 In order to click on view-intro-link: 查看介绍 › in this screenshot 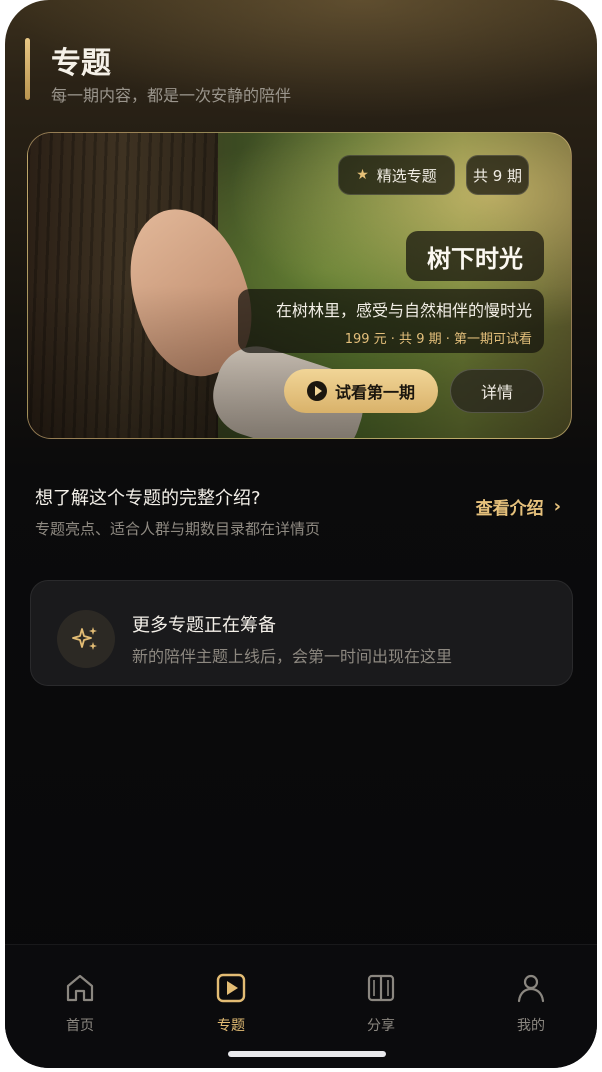, I will do `click(518, 506)`.